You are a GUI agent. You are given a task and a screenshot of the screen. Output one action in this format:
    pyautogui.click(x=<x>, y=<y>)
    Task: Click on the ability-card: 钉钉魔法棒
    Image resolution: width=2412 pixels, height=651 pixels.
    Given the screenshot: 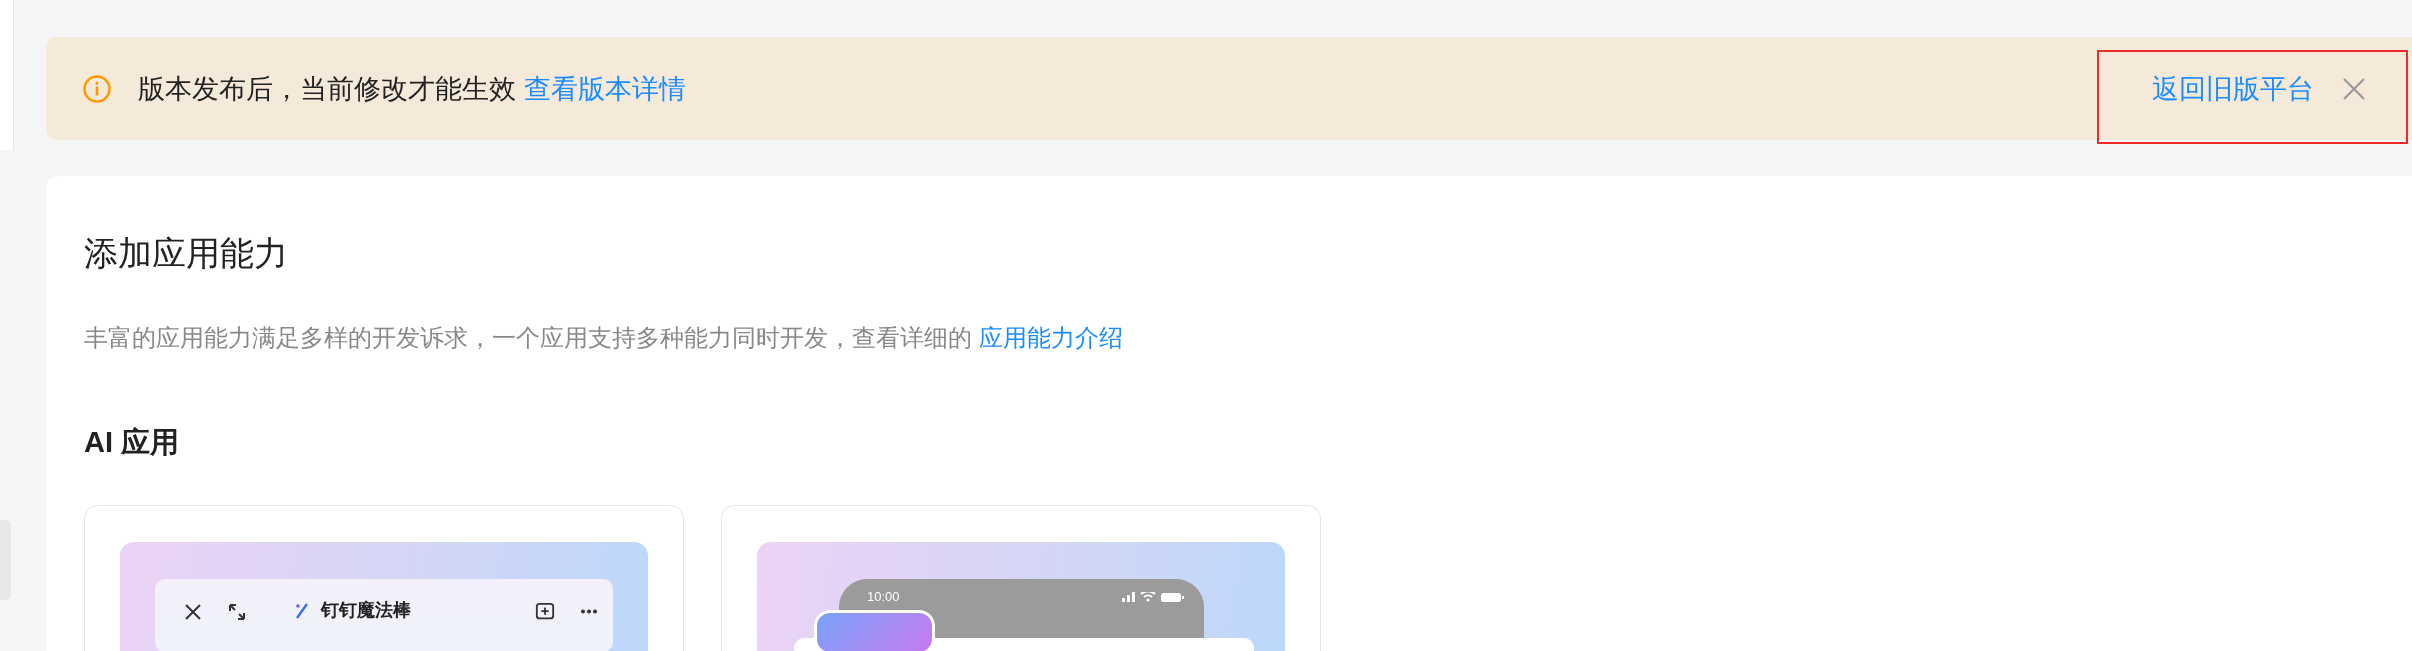 What is the action you would take?
    pyautogui.click(x=384, y=578)
    